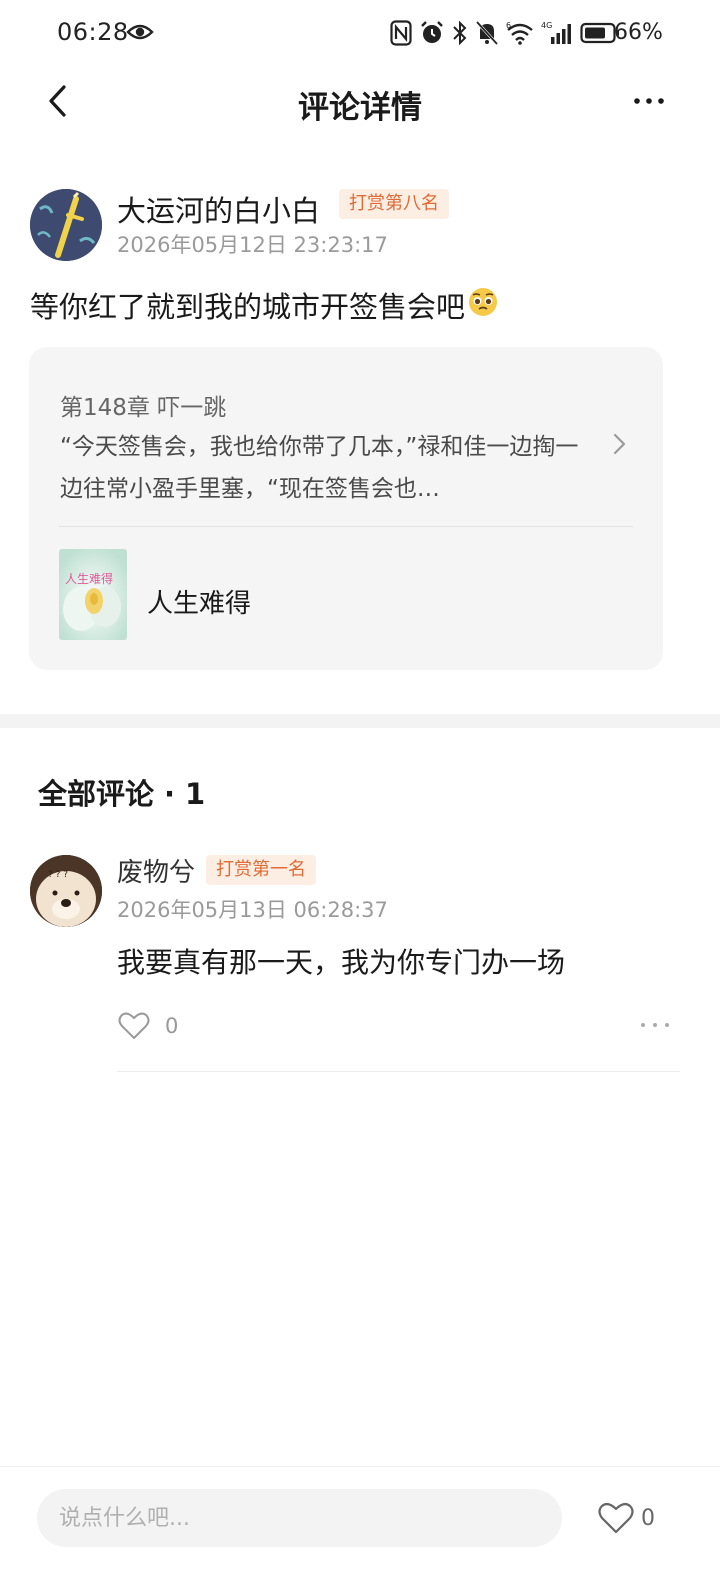 The width and height of the screenshot is (720, 1593). I want to click on comment-text: 我要真有那一天，我为你专门办一场, so click(341, 962).